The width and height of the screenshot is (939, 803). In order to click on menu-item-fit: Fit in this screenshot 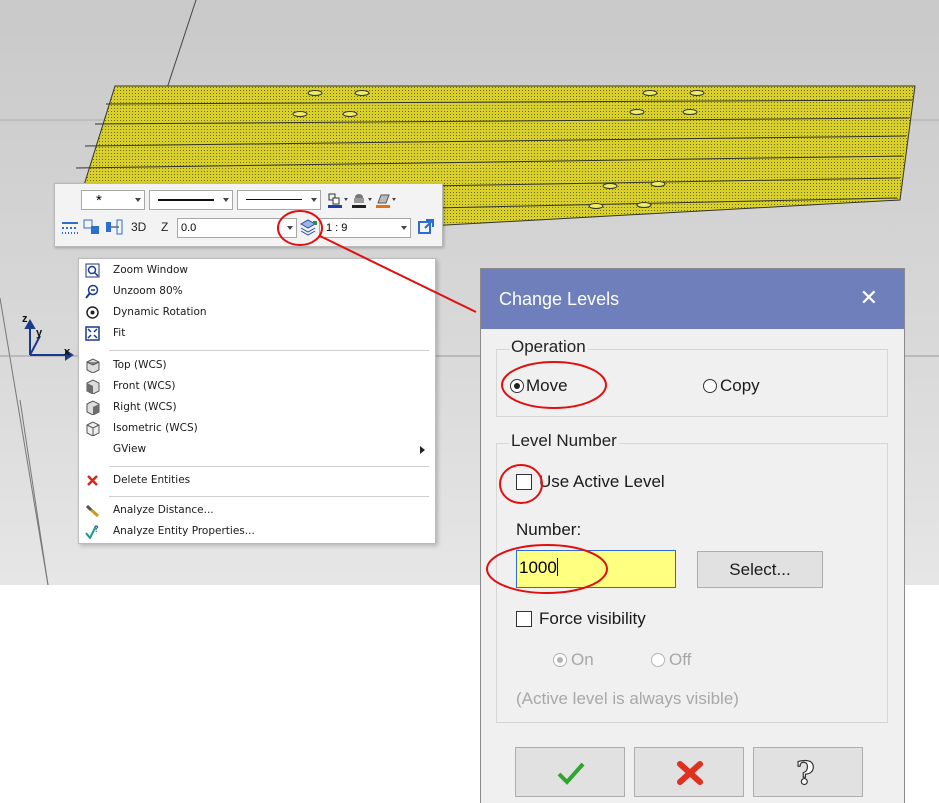, I will do `click(256, 334)`.